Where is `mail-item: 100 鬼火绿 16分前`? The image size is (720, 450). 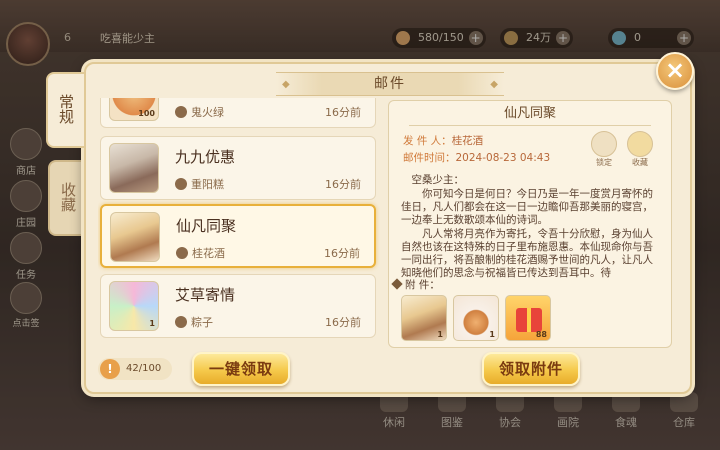 mail-item: 100 鬼火绿 16分前 is located at coordinates (238, 113).